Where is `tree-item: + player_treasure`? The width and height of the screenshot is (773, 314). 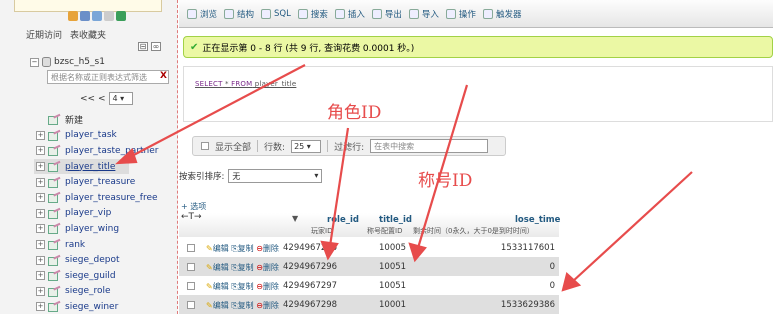
tree-item: + player_treasure is located at coordinates (97, 182).